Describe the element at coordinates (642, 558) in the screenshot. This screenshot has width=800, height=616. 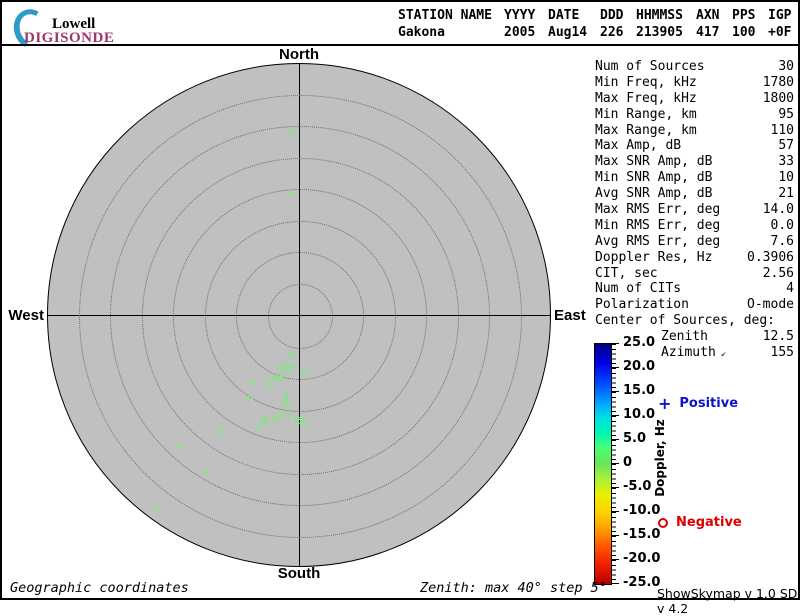
I see `colorbar-tick-label: -20.0` at that location.